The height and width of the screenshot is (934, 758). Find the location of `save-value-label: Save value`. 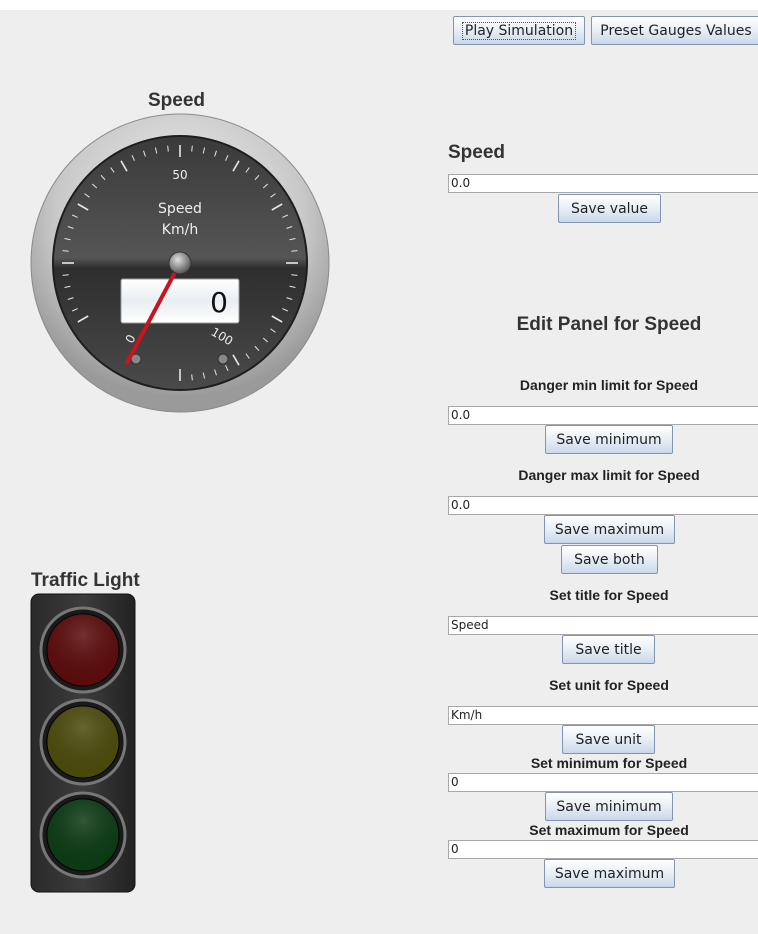

save-value-label: Save value is located at coordinates (609, 208).